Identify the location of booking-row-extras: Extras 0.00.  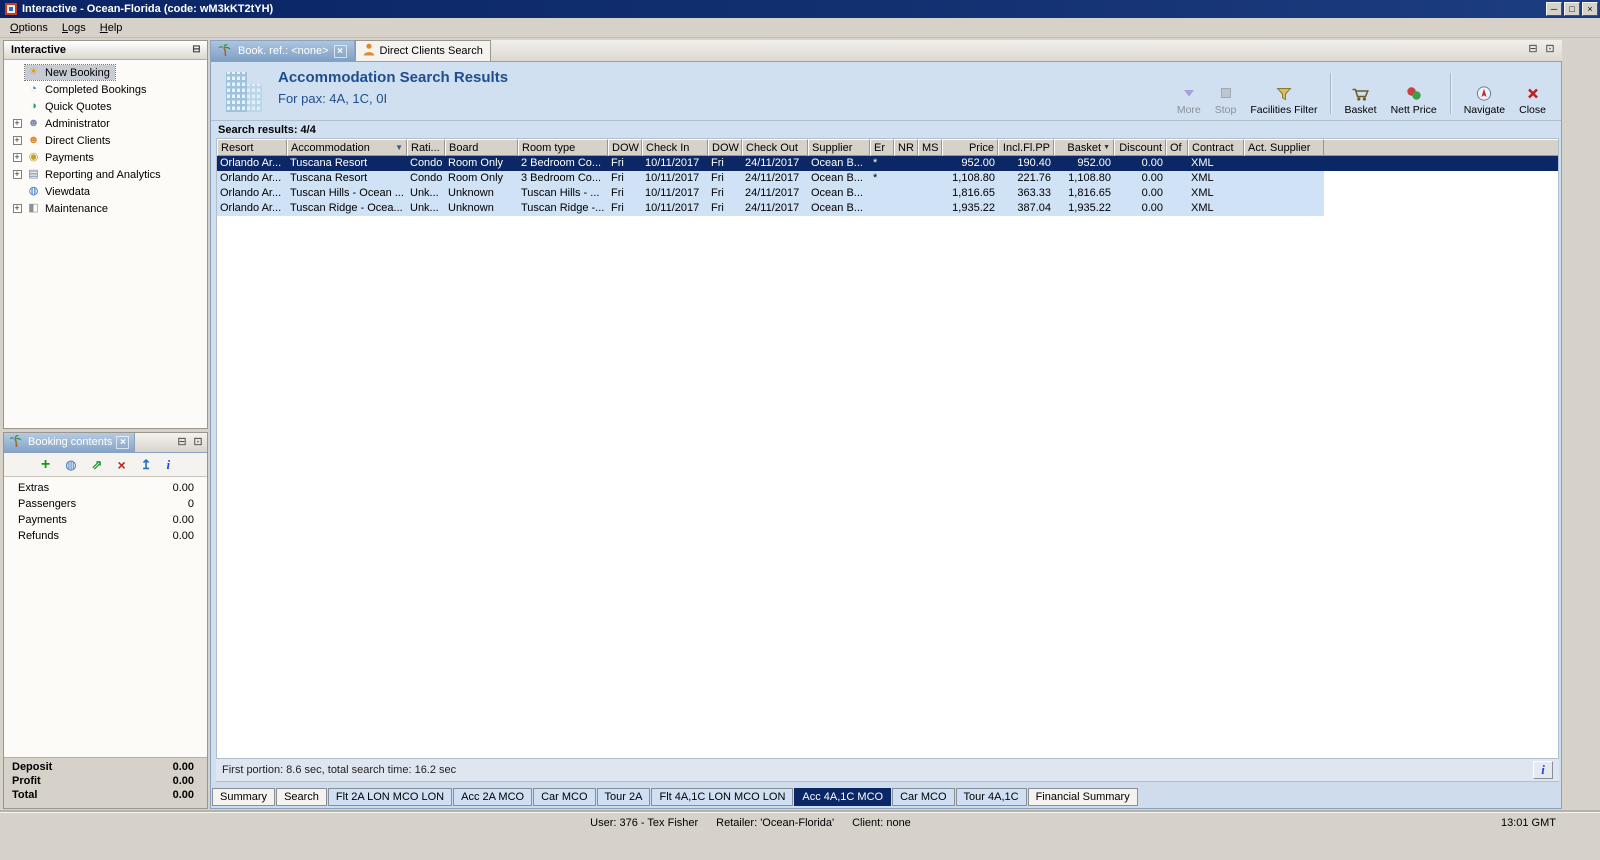
(105, 490).